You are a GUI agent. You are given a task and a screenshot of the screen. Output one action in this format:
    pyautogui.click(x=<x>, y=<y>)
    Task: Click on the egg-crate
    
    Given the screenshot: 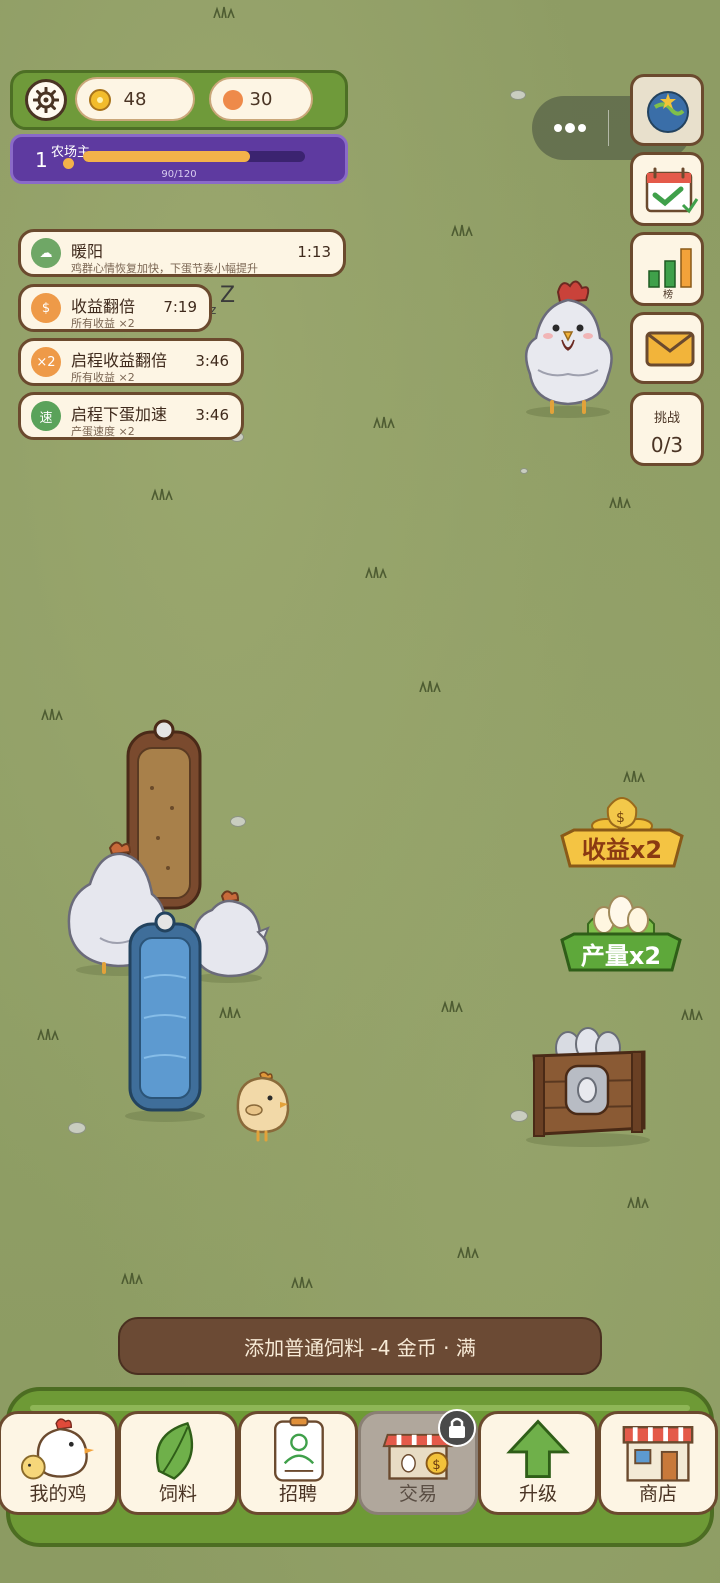 What is the action you would take?
    pyautogui.click(x=588, y=1086)
    